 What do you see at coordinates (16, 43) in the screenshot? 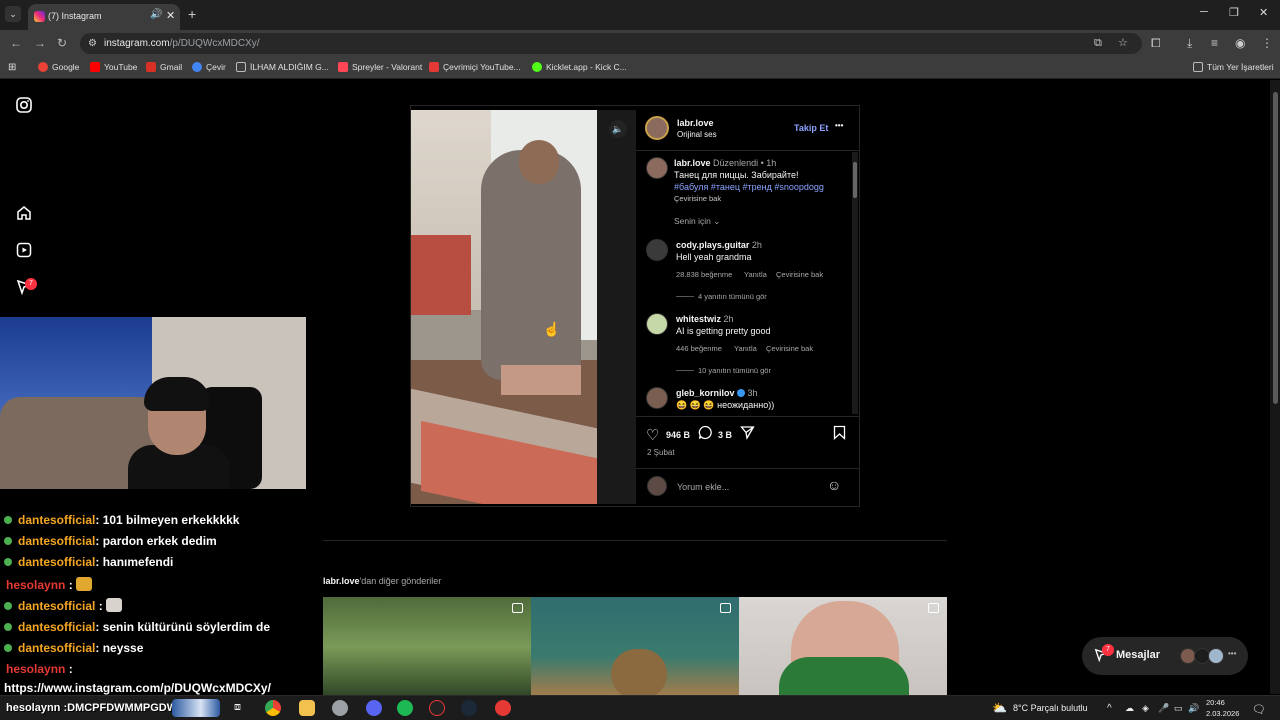
I see `back-icon: ←` at bounding box center [16, 43].